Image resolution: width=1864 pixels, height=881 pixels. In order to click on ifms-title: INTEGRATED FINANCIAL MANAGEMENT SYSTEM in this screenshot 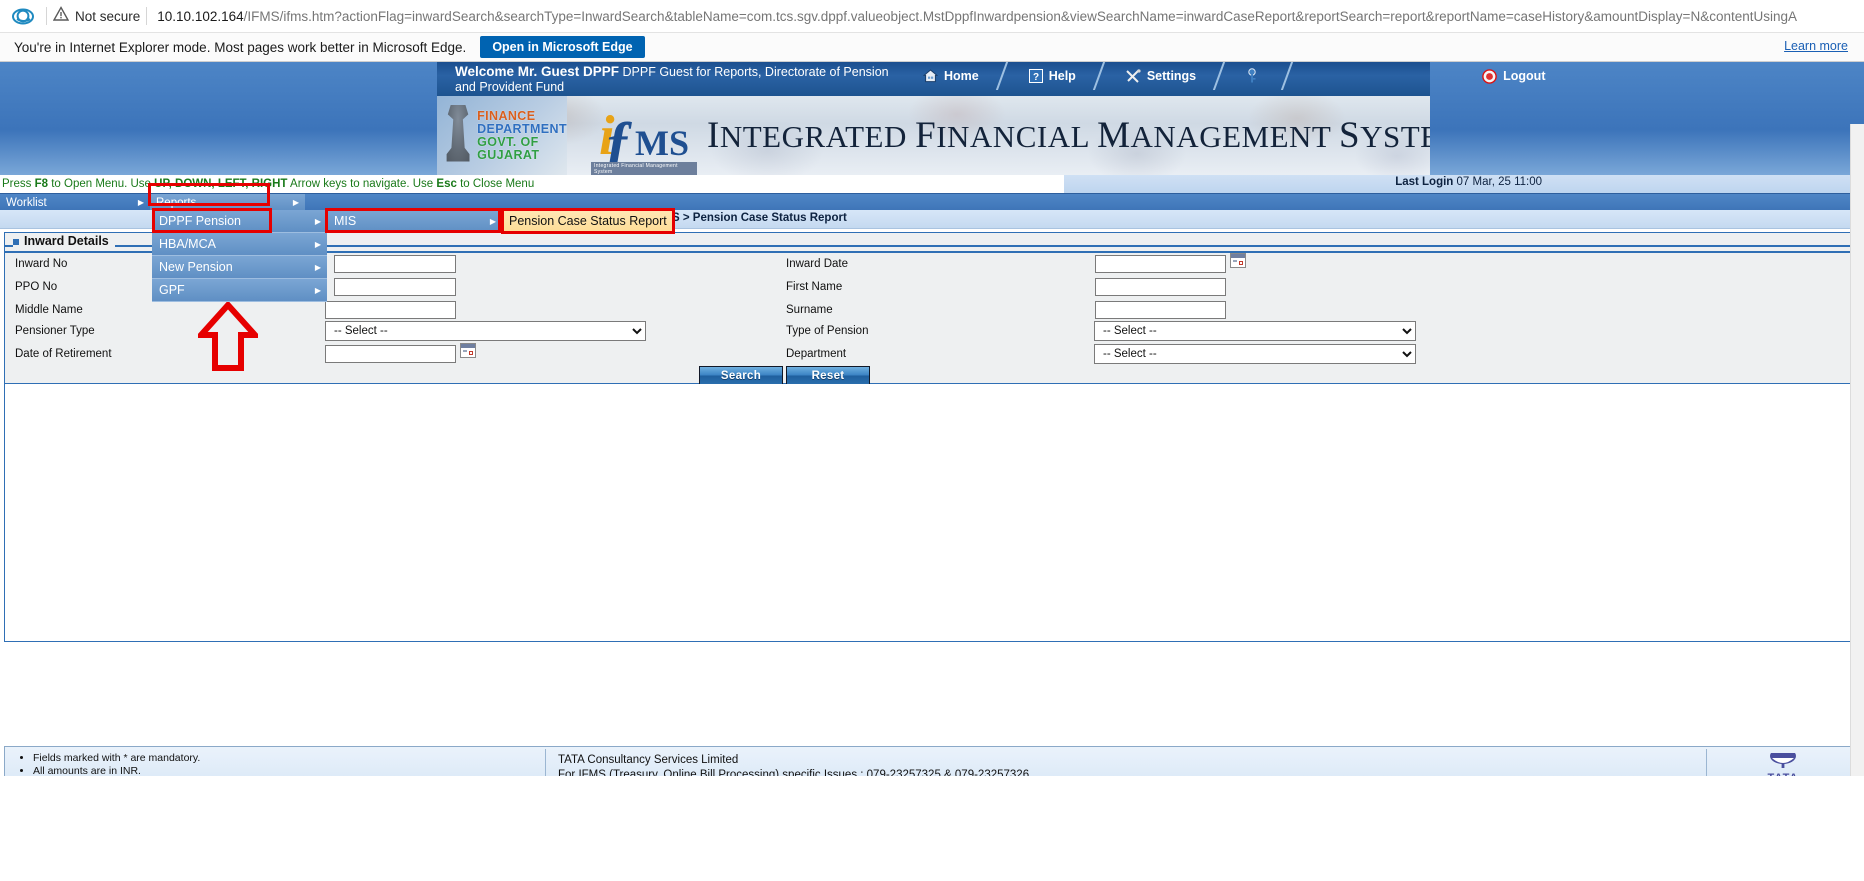, I will do `click(1068, 135)`.